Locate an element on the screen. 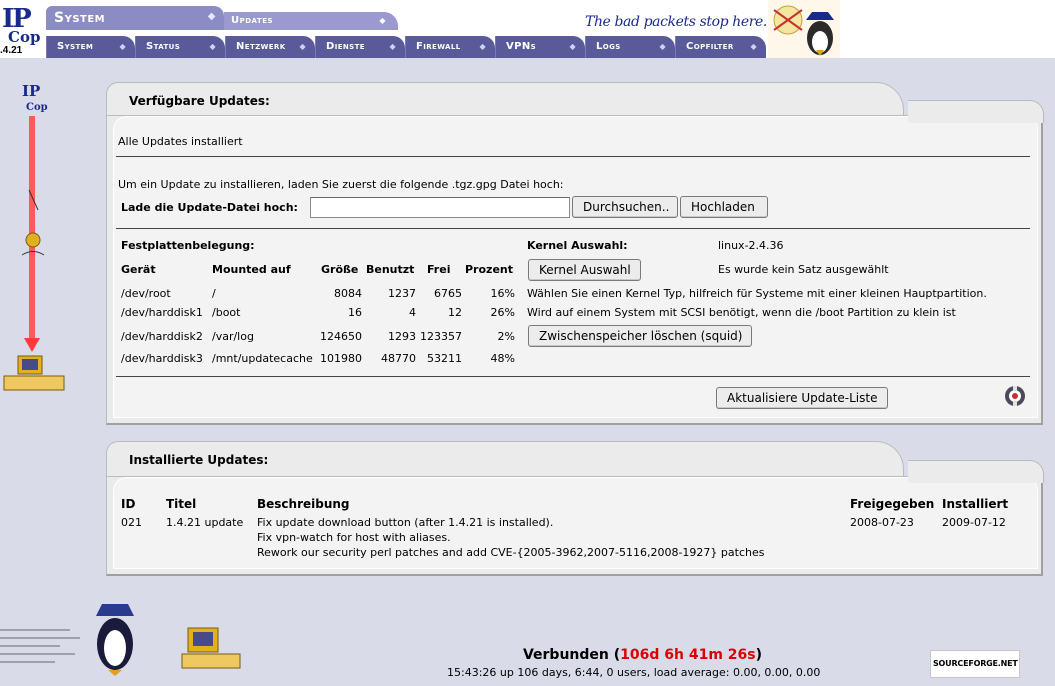  nav-netzwerk: Netzwerk ◆ is located at coordinates (270, 47).